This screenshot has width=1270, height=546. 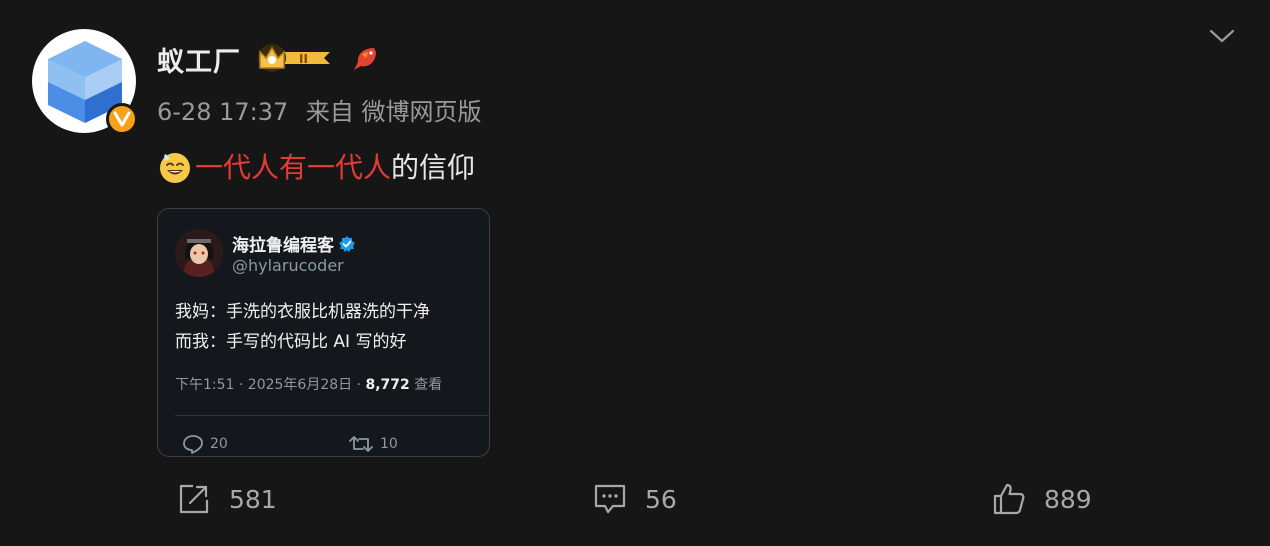 I want to click on crown-badge-icon: II, so click(x=293, y=58).